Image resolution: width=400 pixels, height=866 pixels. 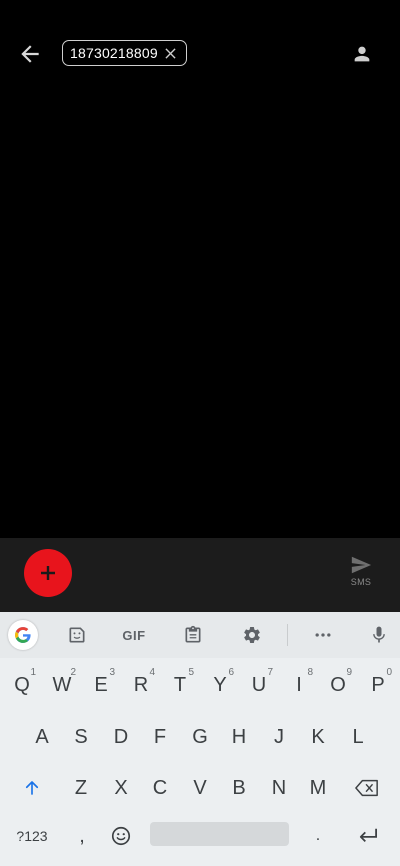 I want to click on key-b: B, so click(x=239, y=788).